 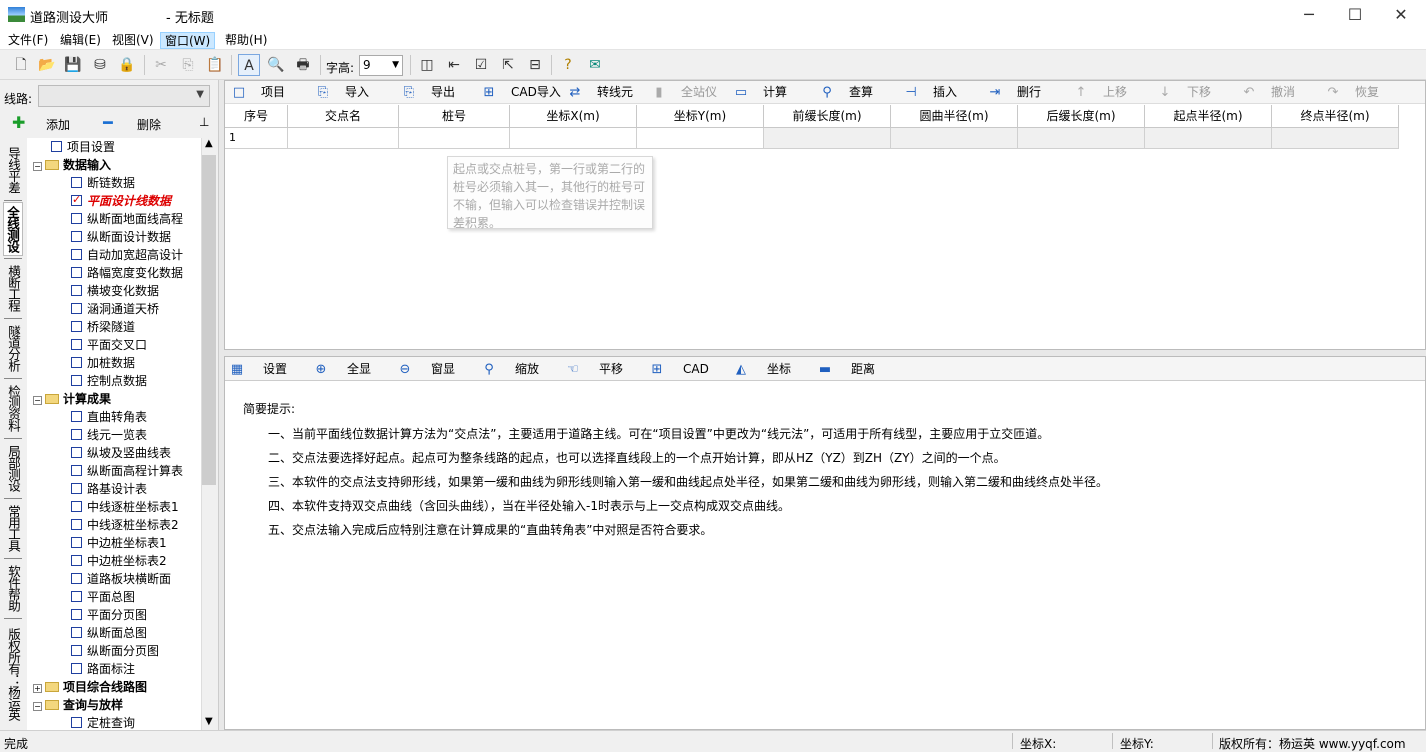 What do you see at coordinates (846, 369) in the screenshot?
I see `distance-button: ▬ 距离` at bounding box center [846, 369].